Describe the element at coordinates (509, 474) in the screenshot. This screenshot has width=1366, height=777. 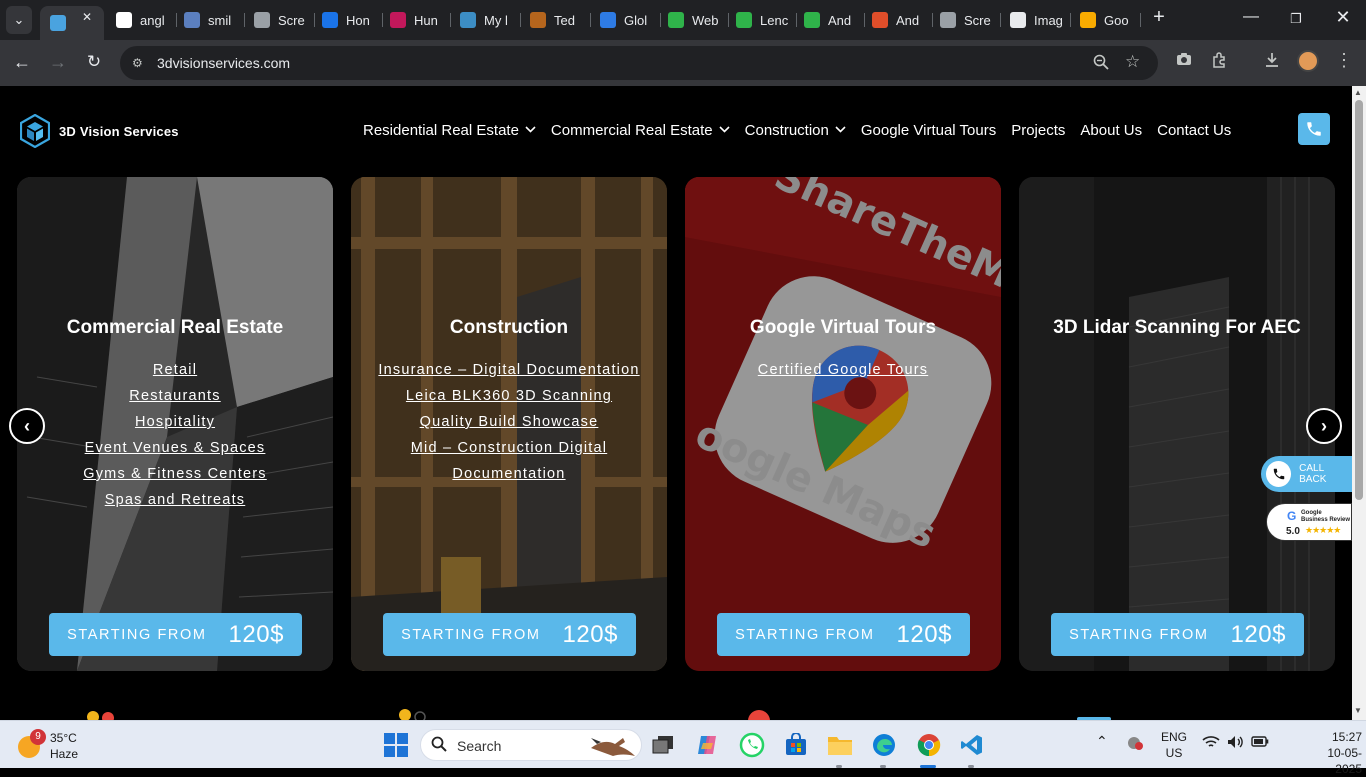
I see `card-link: Documentation` at that location.